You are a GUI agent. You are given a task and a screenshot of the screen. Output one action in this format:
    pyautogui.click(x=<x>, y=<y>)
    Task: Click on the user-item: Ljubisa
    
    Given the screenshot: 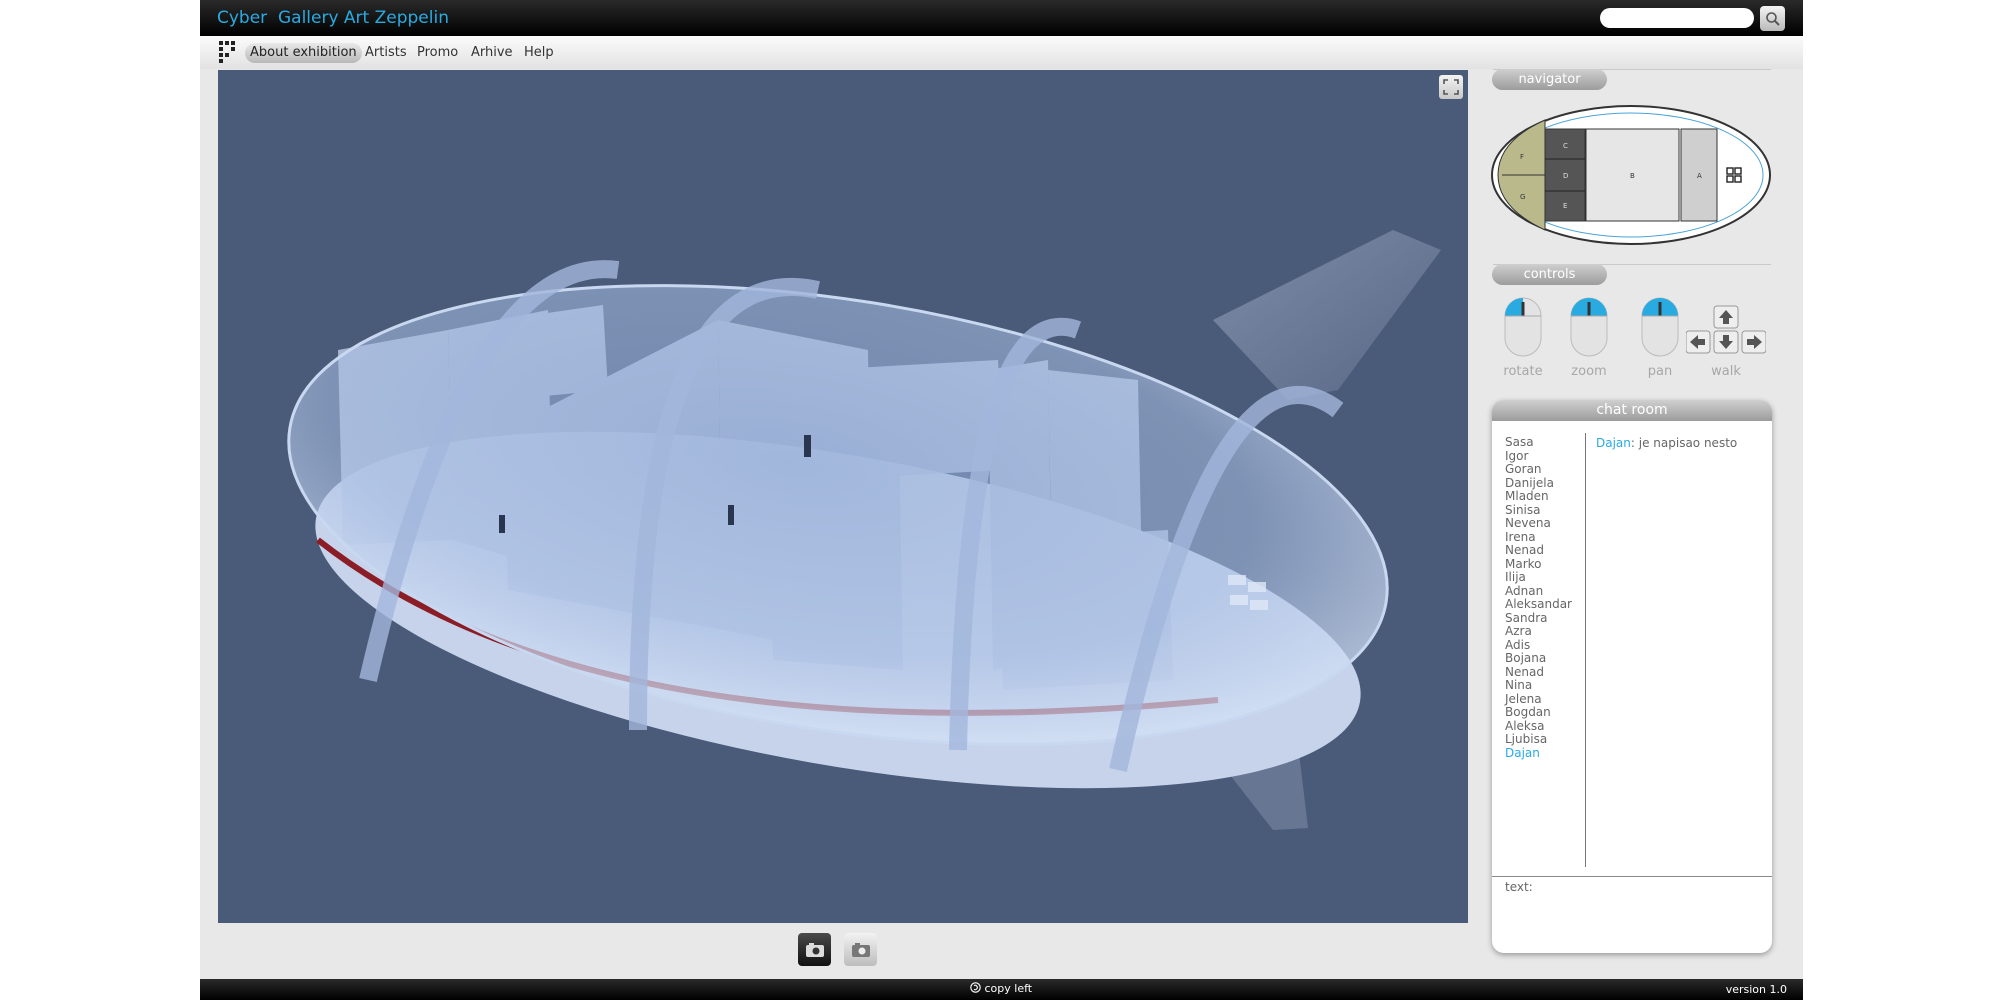 What is the action you would take?
    pyautogui.click(x=1545, y=739)
    